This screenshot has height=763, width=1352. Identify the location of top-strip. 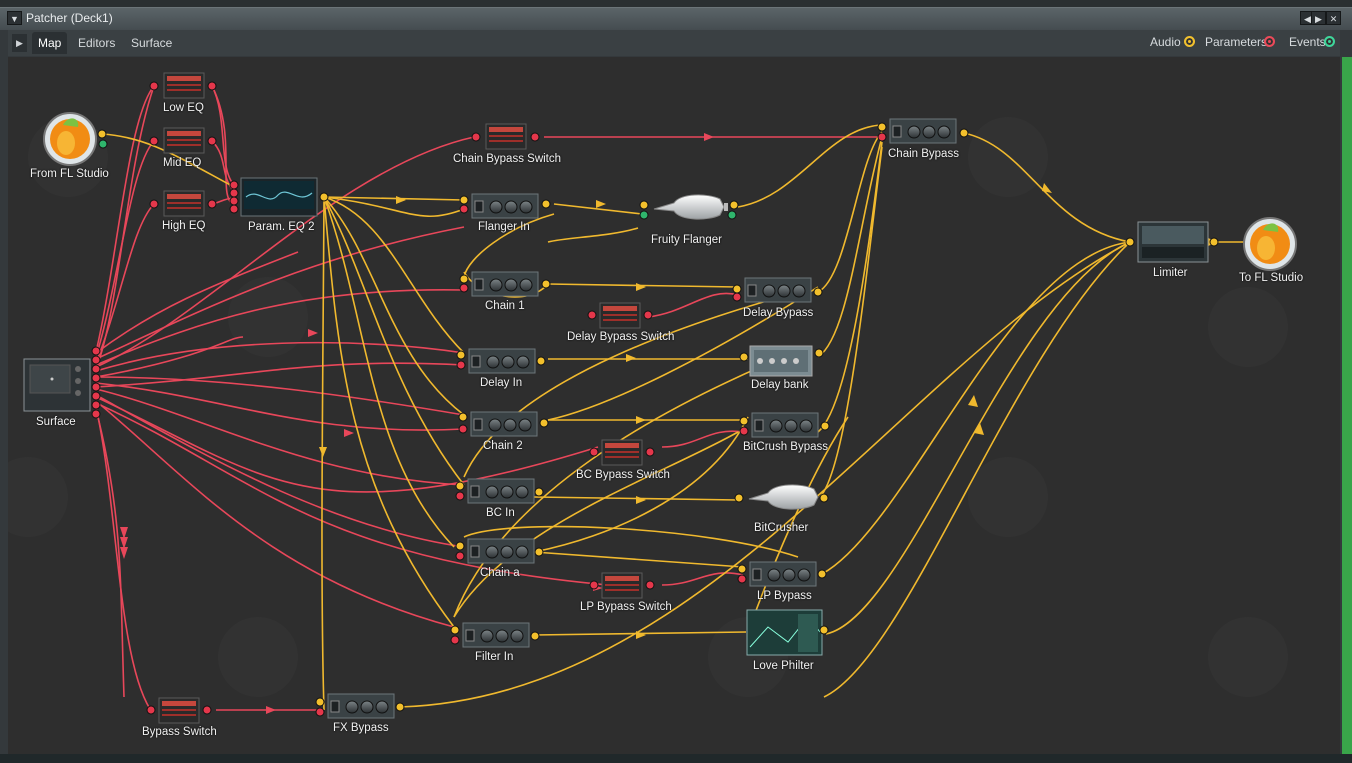
(676, 3).